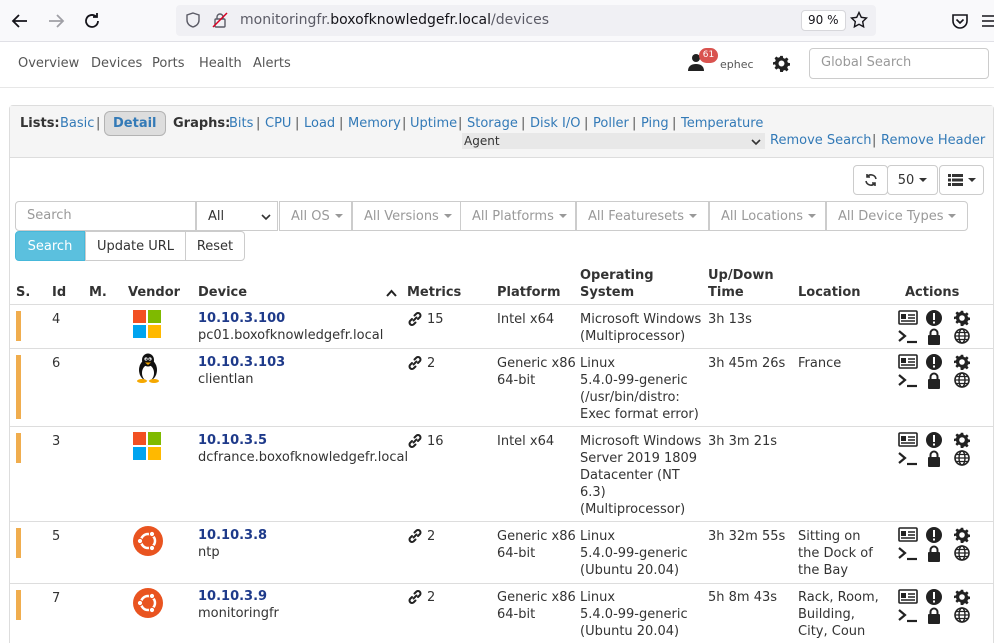  I want to click on device-link: 10.10.3.5, so click(232, 440).